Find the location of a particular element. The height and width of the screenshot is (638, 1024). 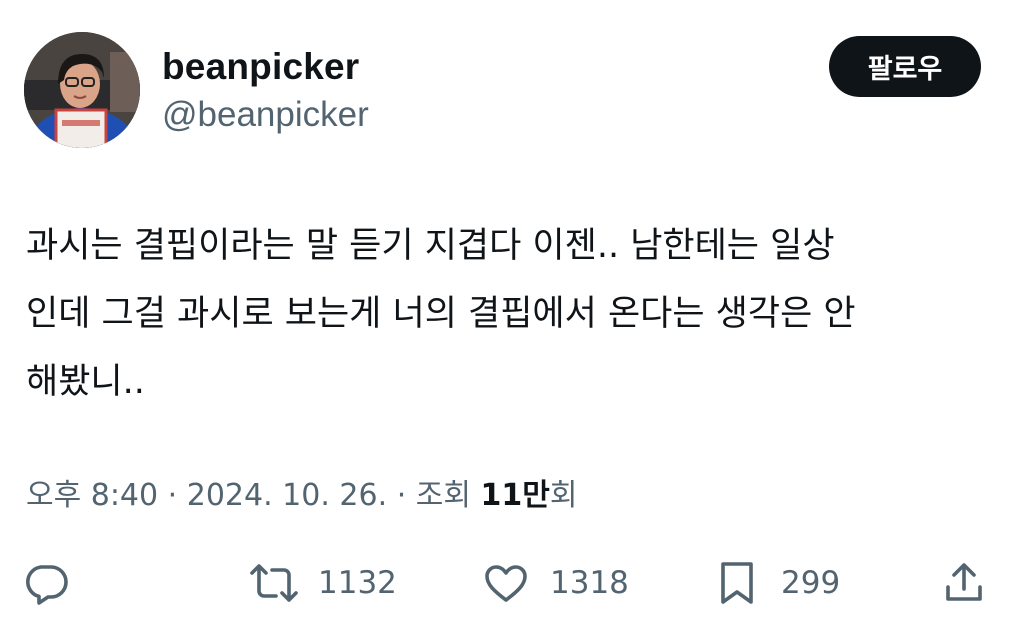

reply-icon is located at coordinates (47, 585).